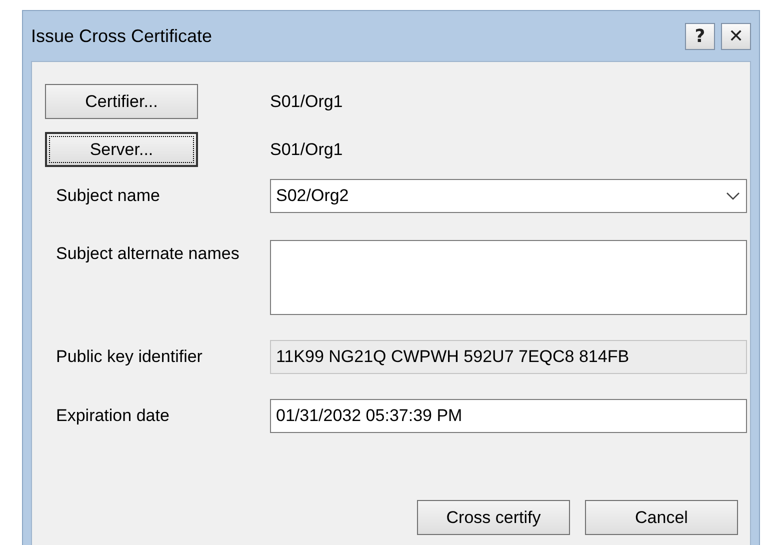 The image size is (766, 545). I want to click on close-button: ✕, so click(736, 36).